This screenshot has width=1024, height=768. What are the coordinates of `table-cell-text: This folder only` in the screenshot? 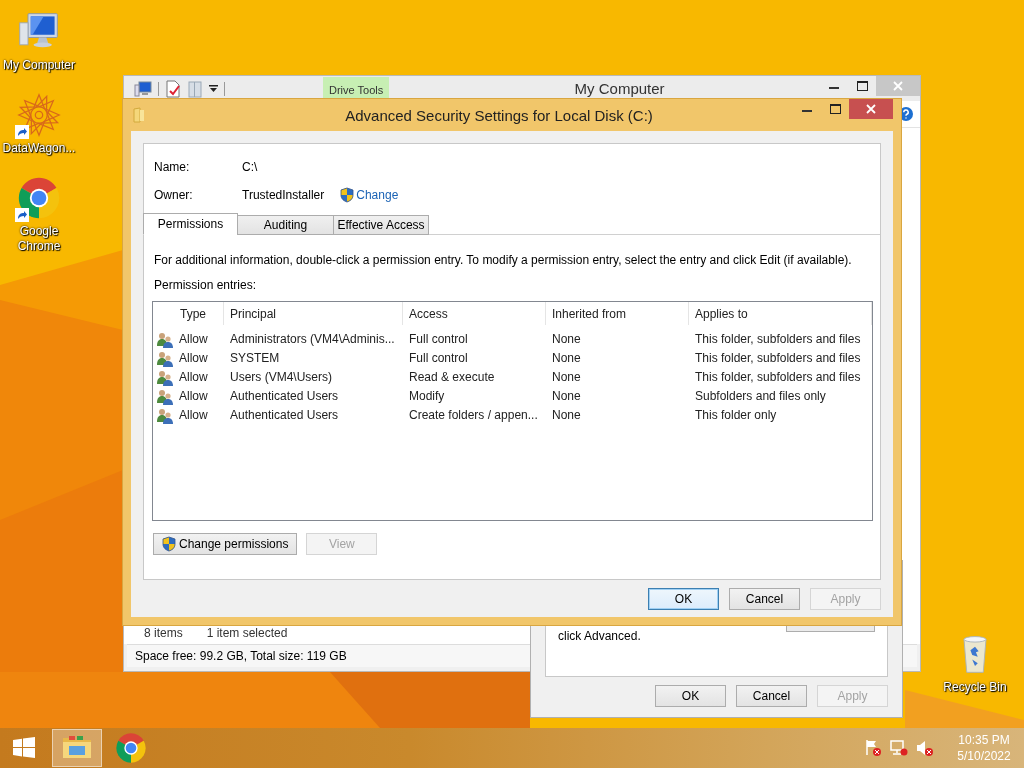 It's located at (736, 415).